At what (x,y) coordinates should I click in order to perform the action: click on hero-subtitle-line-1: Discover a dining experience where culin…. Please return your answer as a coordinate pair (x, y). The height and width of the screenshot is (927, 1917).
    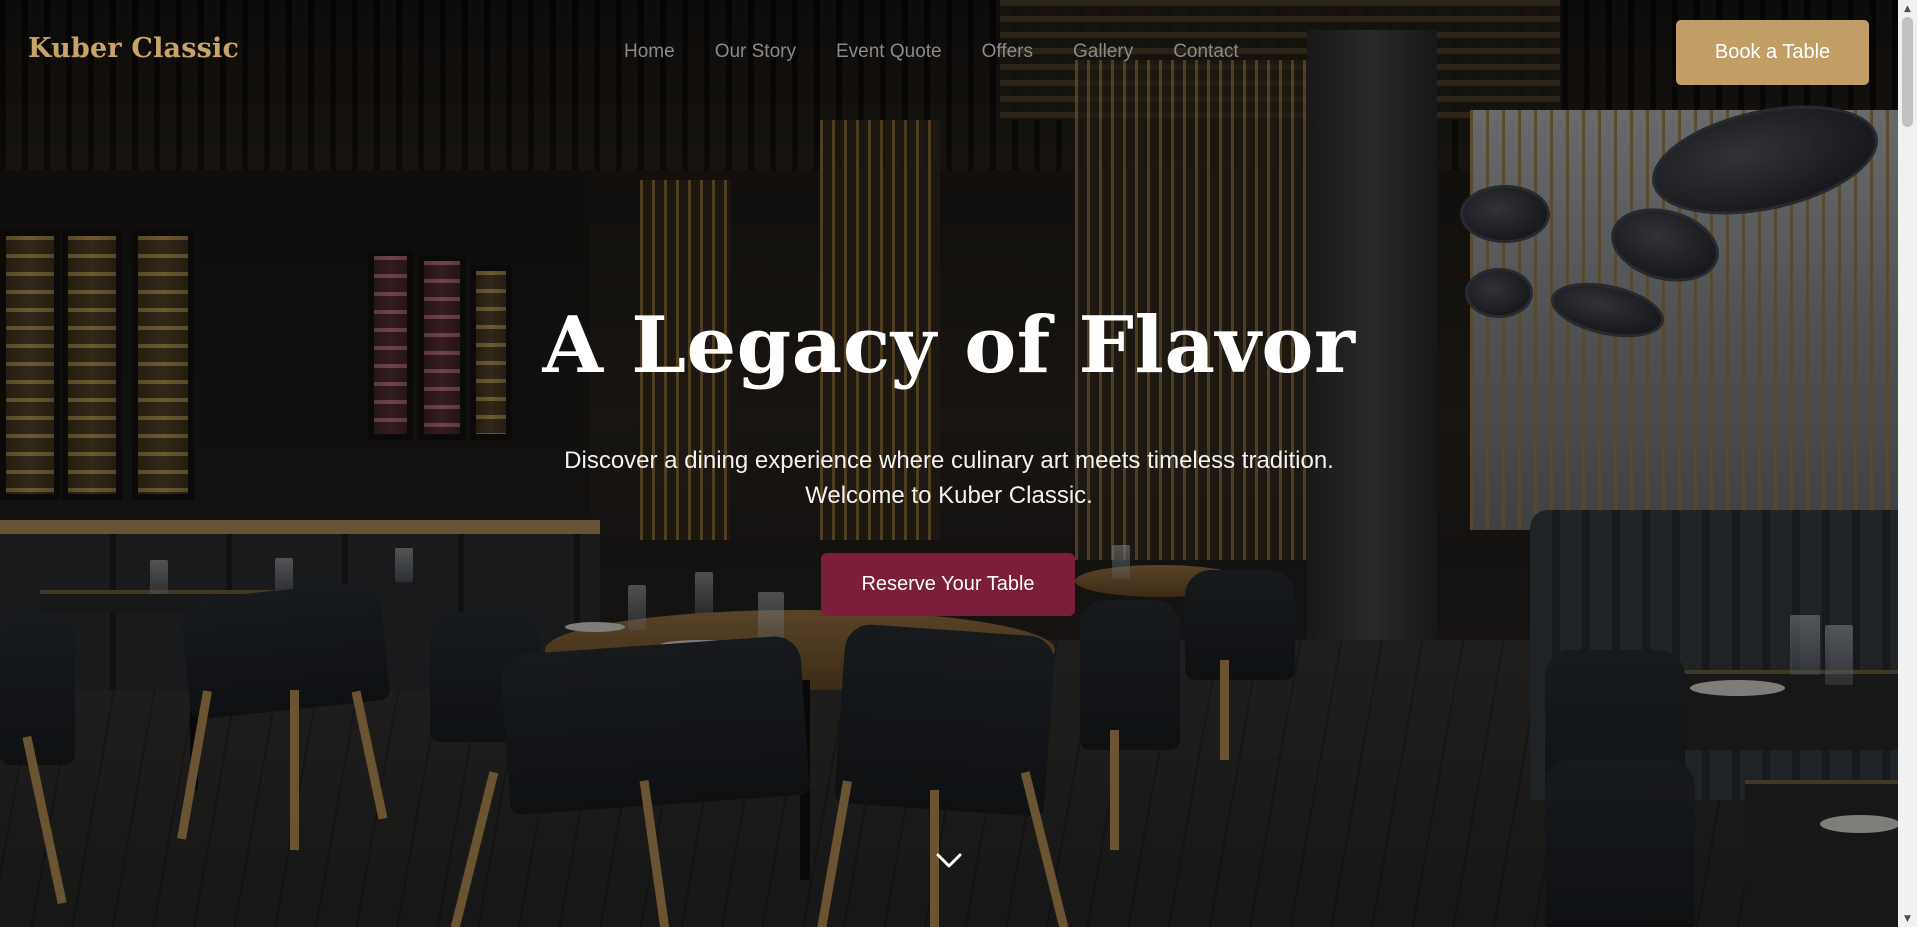
    Looking at the image, I should click on (949, 460).